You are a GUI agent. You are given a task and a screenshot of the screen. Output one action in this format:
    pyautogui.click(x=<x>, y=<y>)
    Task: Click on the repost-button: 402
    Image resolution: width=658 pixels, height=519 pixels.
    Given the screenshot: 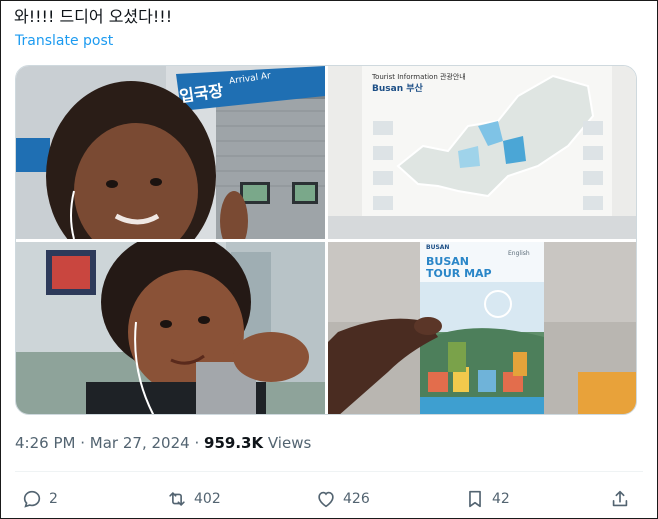 What is the action you would take?
    pyautogui.click(x=193, y=499)
    